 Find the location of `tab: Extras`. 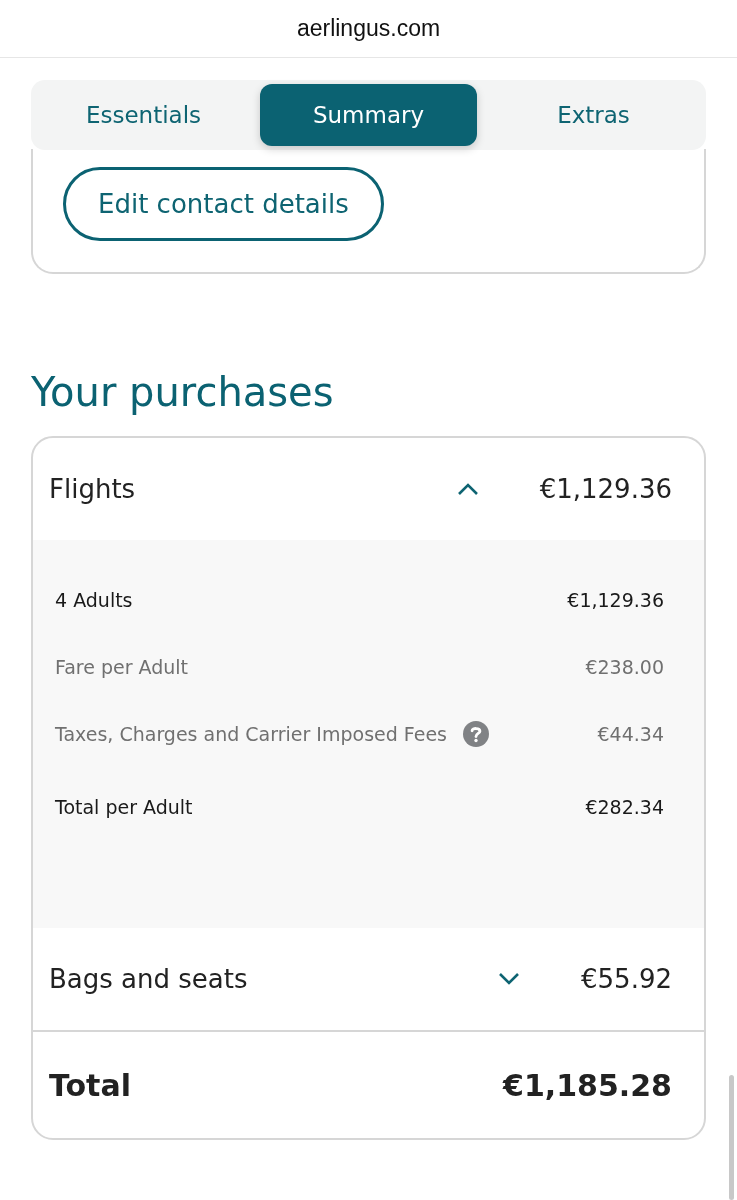

tab: Extras is located at coordinates (593, 115).